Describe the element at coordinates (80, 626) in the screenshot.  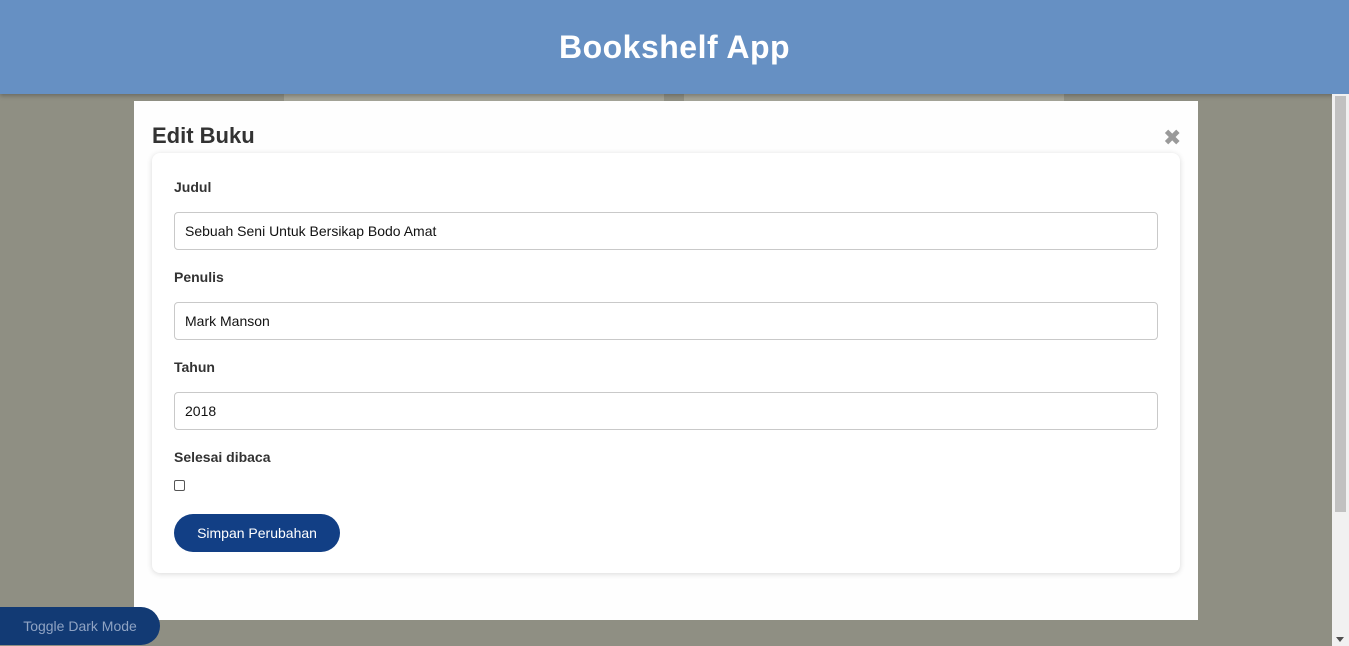
I see `toggle-dark-mode-button: Toggle Dark Mode` at that location.